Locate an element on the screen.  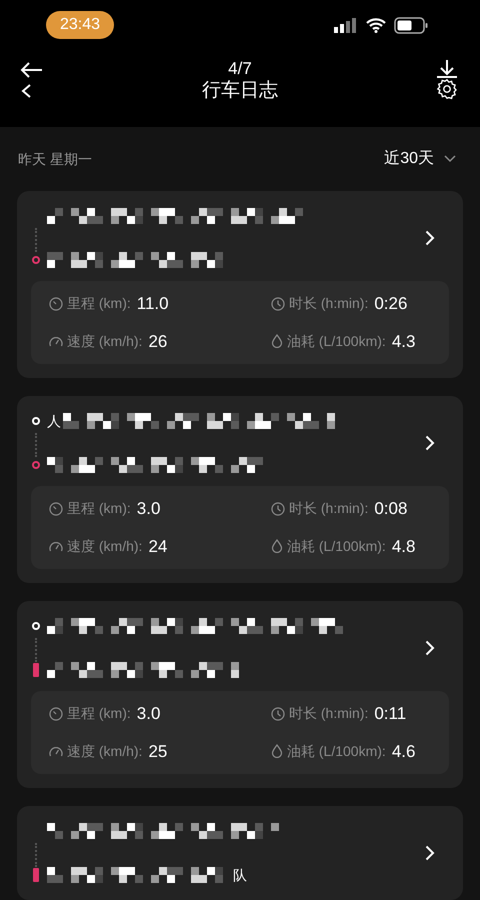
page-title: 行车日志 is located at coordinates (240, 90).